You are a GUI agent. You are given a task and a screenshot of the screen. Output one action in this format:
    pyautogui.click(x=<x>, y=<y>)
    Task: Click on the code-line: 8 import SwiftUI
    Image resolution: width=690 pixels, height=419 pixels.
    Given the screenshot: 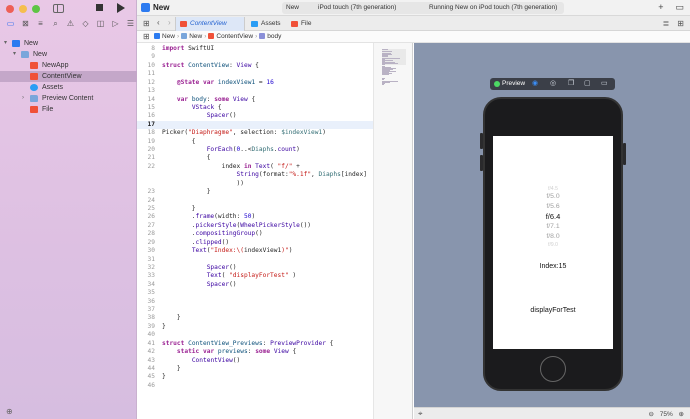 What is the action you would take?
    pyautogui.click(x=255, y=49)
    